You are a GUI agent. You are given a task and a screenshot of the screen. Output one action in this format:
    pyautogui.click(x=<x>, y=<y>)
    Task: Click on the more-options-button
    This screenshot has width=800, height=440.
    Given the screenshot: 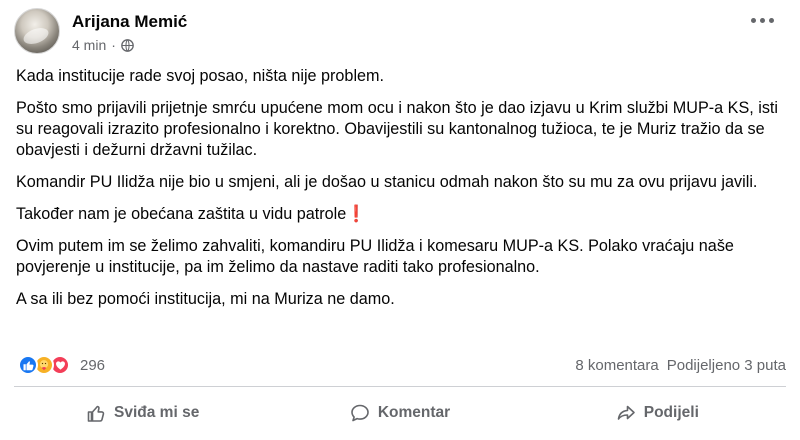 What is the action you would take?
    pyautogui.click(x=762, y=20)
    